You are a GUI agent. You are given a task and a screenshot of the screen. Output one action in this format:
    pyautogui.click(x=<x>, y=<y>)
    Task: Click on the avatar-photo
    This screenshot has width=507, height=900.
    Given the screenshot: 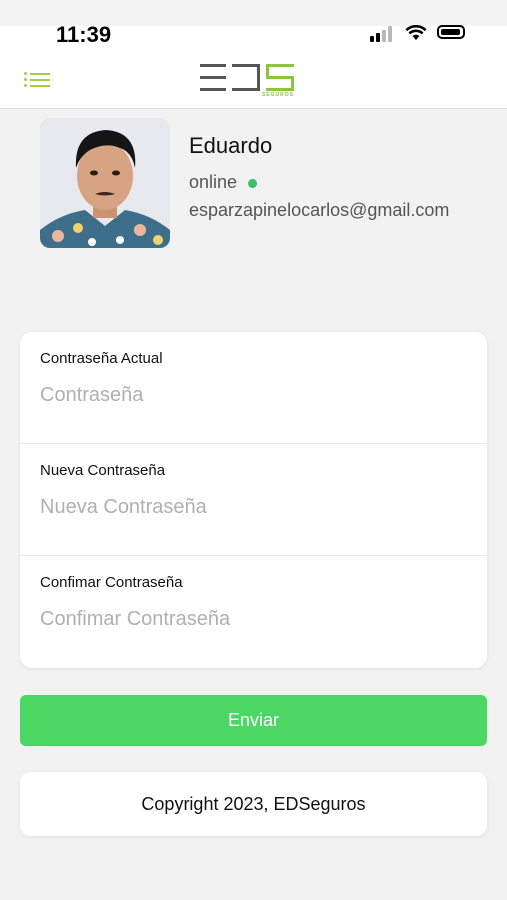 What is the action you would take?
    pyautogui.click(x=105, y=183)
    